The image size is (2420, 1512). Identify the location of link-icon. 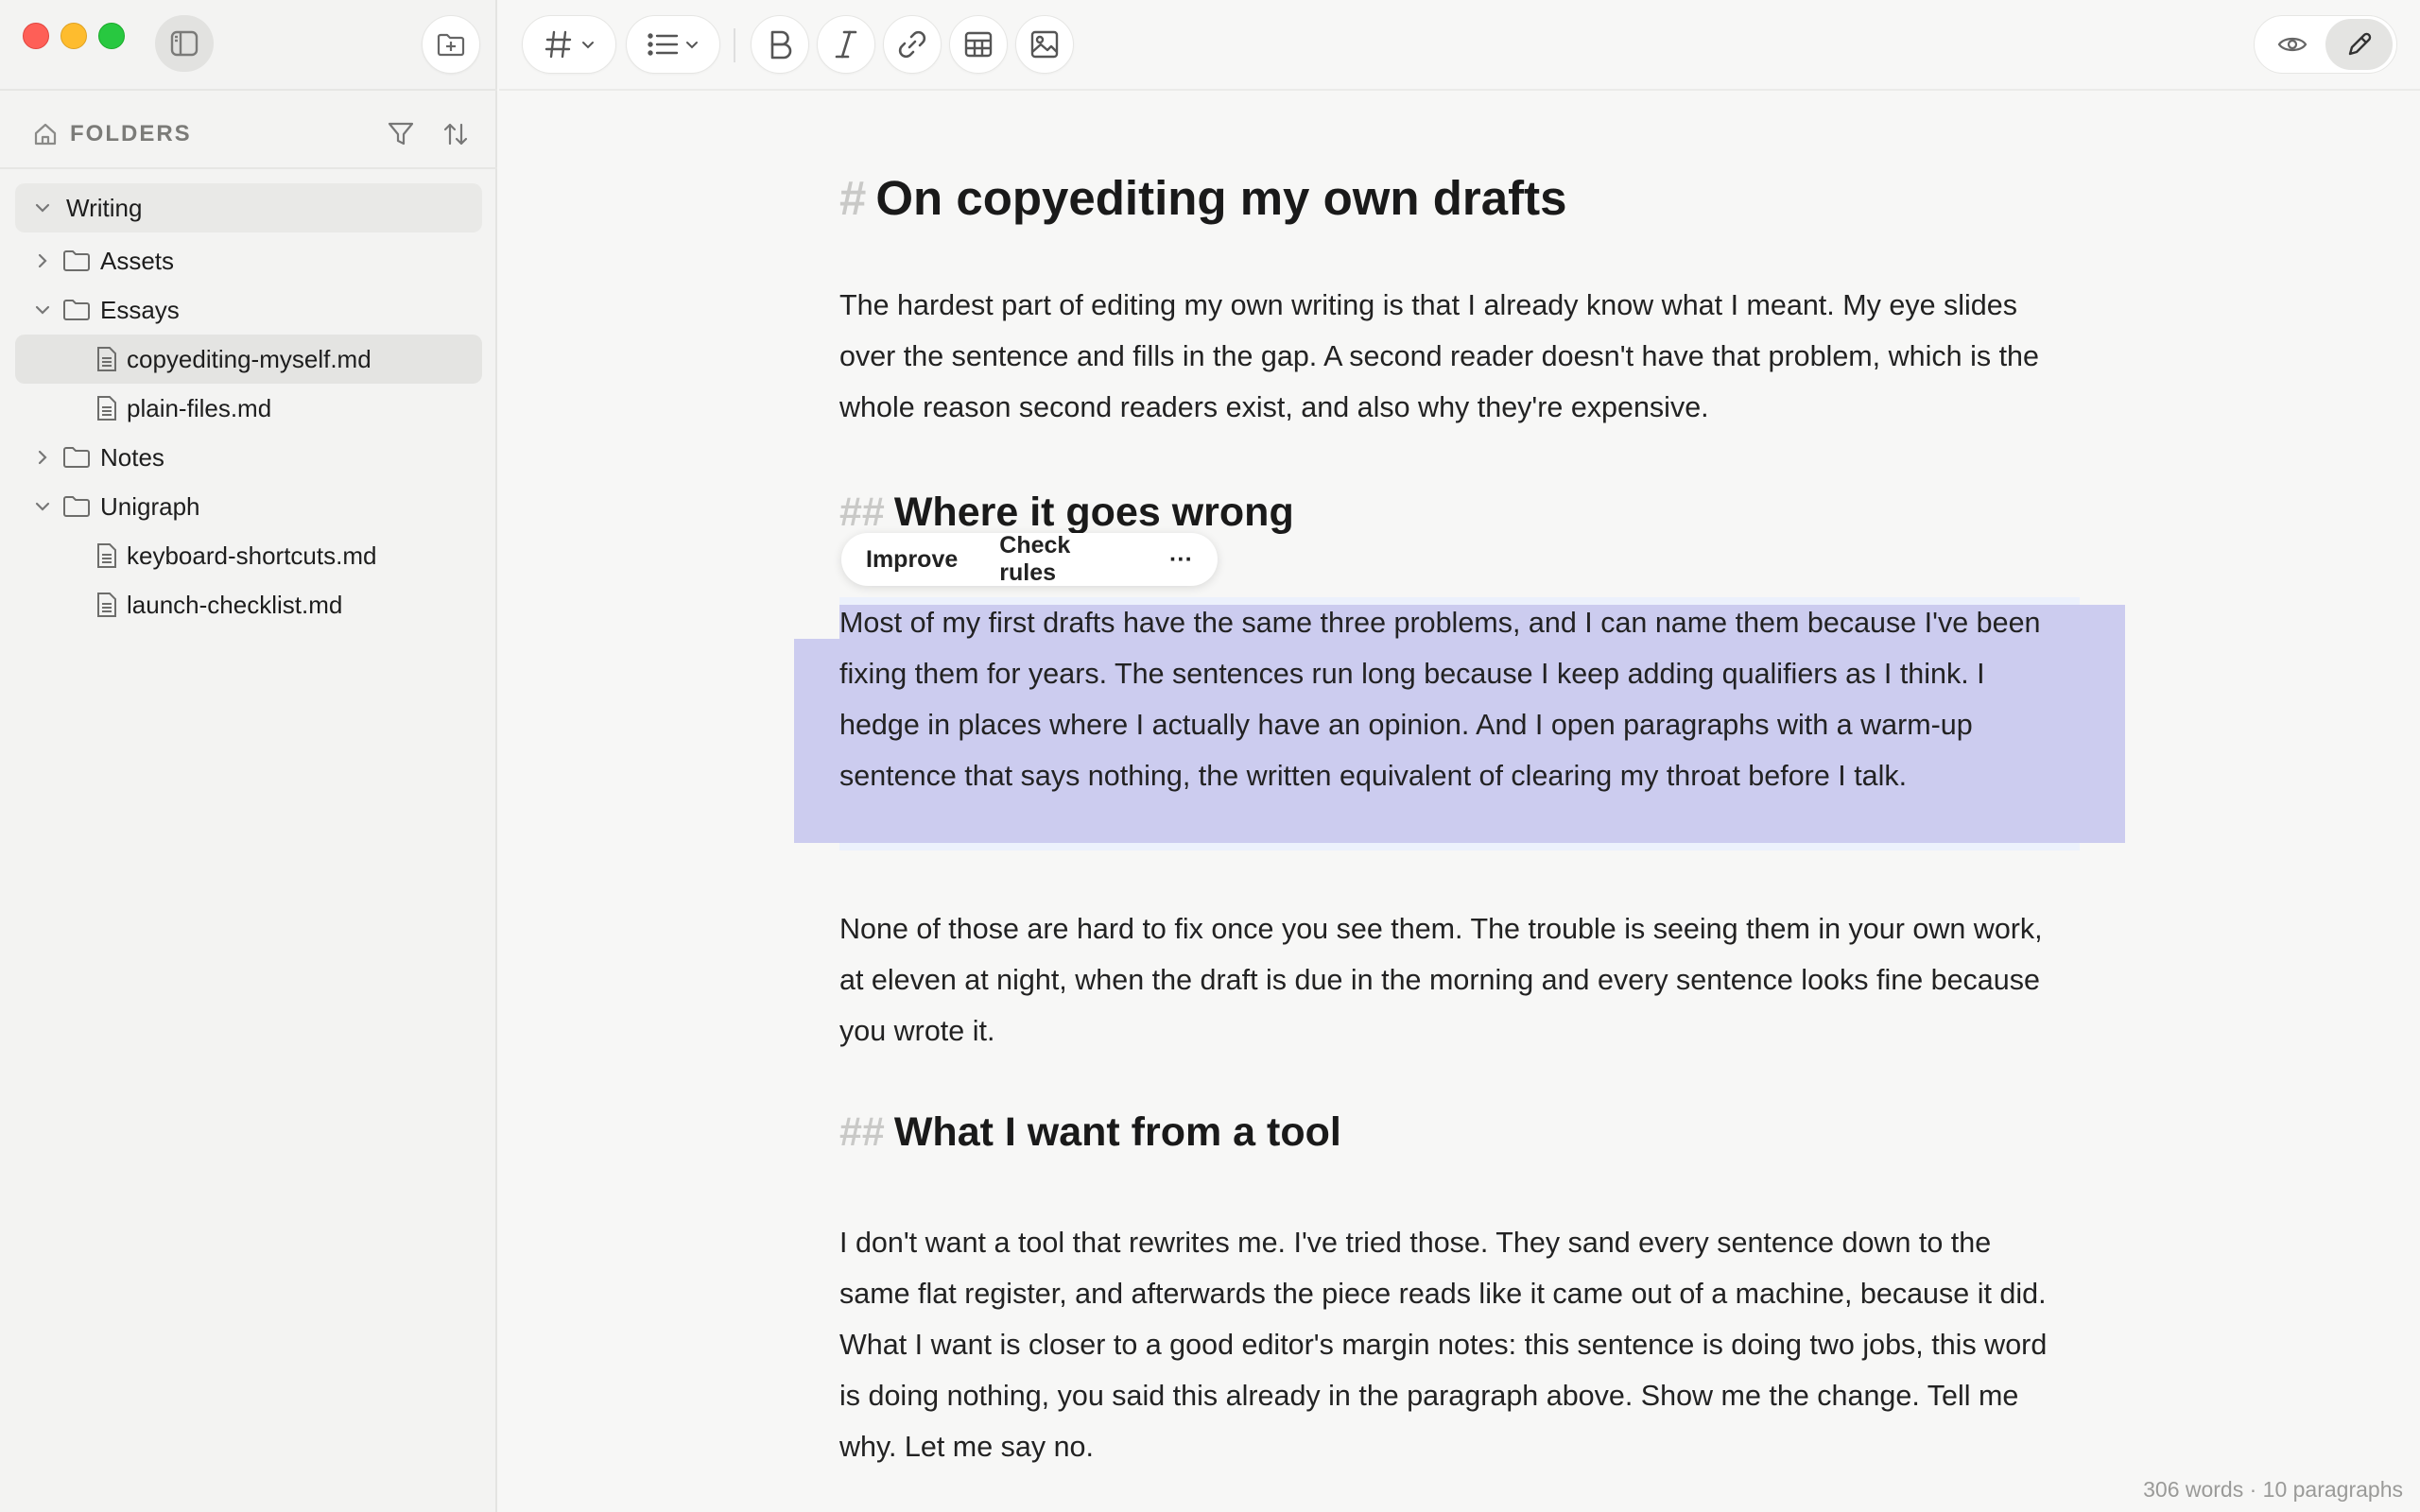
(912, 44).